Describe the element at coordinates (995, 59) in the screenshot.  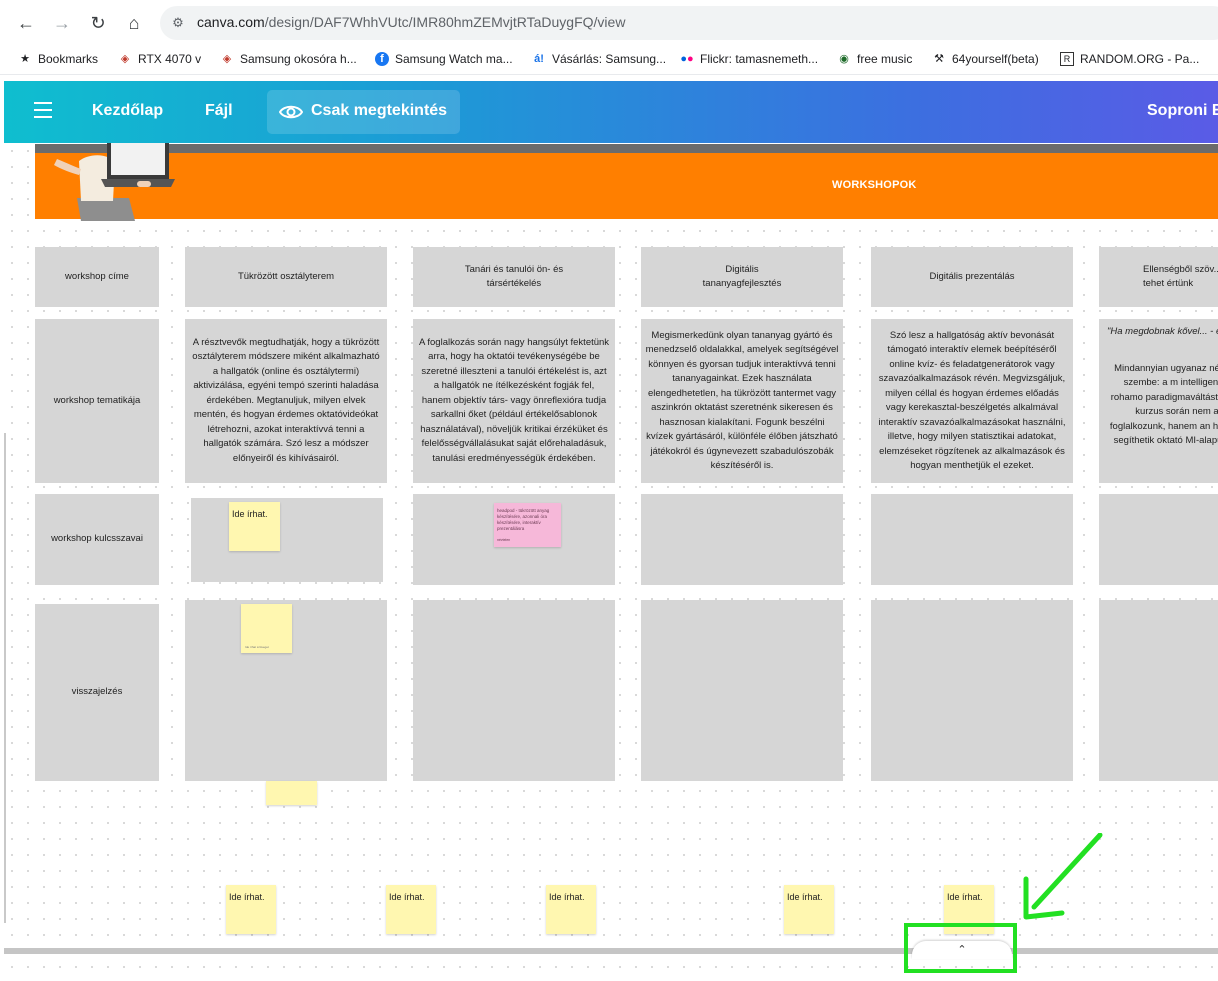
I see `bookmark-label: 64yourself(beta)` at that location.